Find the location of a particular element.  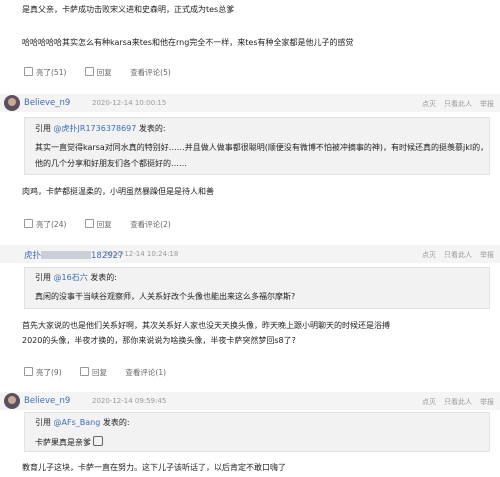

view-comments-link: 查看评论(5) is located at coordinates (150, 72).